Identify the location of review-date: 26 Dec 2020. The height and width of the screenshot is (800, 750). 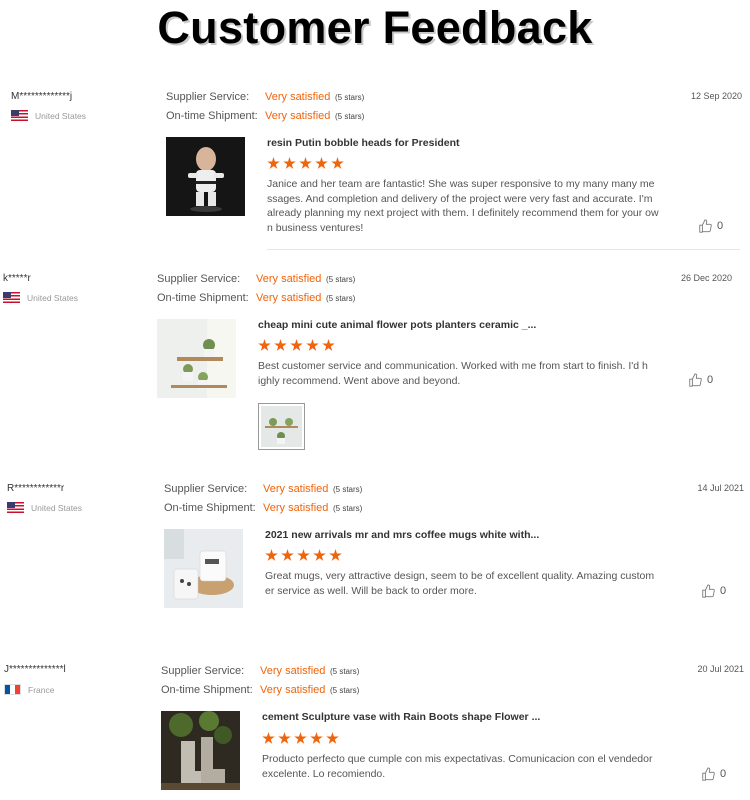
(706, 278).